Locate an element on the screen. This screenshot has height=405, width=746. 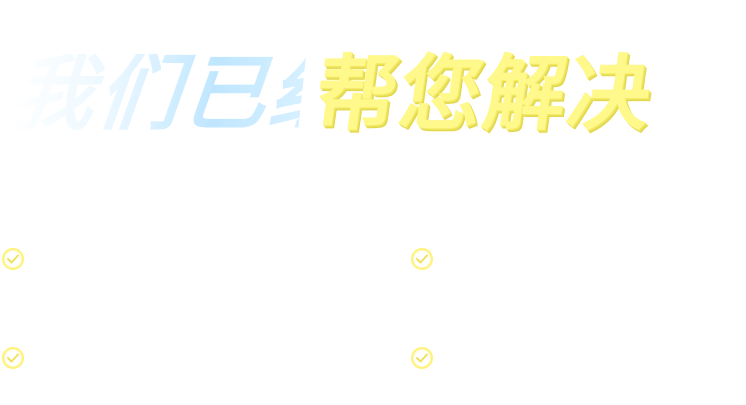
headline-right-text: 帮您解决 is located at coordinates (484, 94).